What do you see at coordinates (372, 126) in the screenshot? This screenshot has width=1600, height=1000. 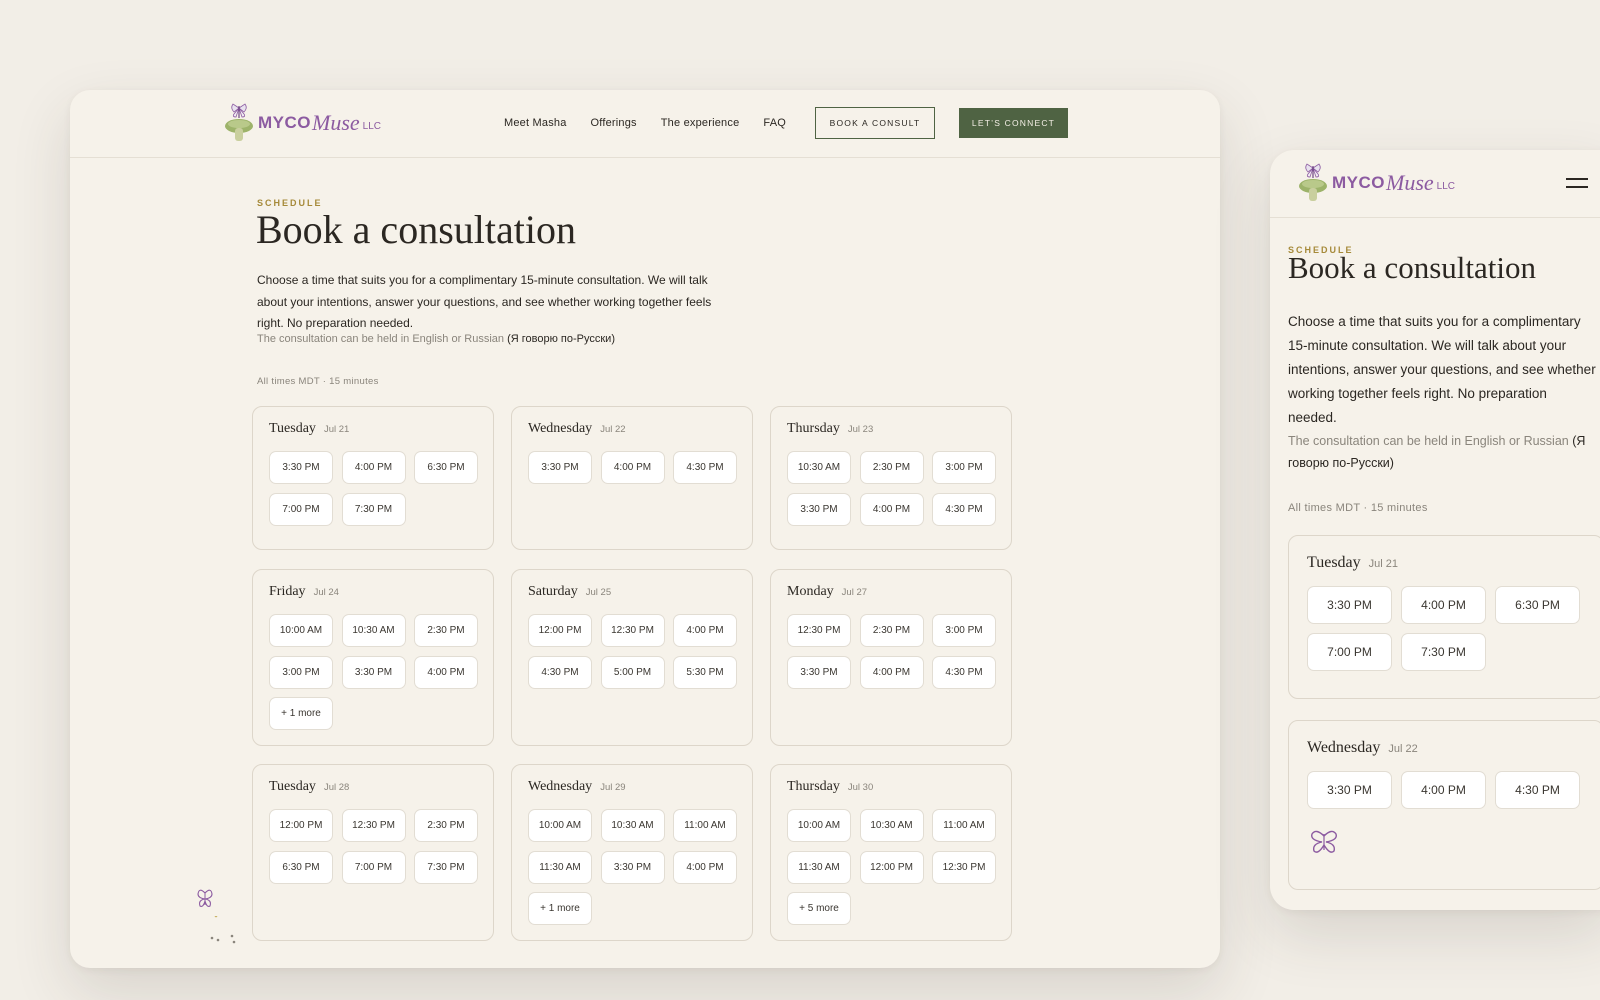 I see `logo-llc: LLC` at bounding box center [372, 126].